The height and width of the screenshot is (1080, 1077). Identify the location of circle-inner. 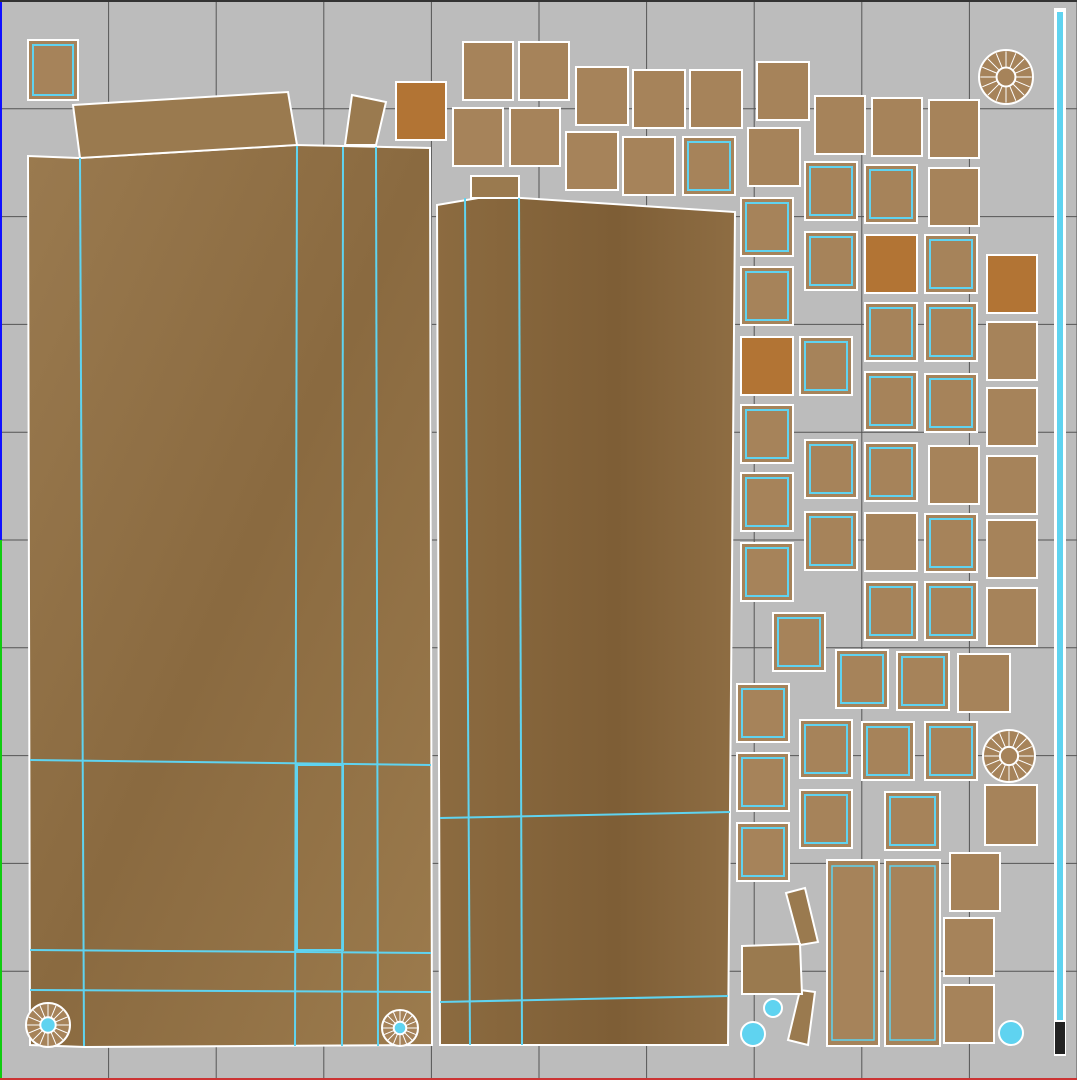
(1006, 77).